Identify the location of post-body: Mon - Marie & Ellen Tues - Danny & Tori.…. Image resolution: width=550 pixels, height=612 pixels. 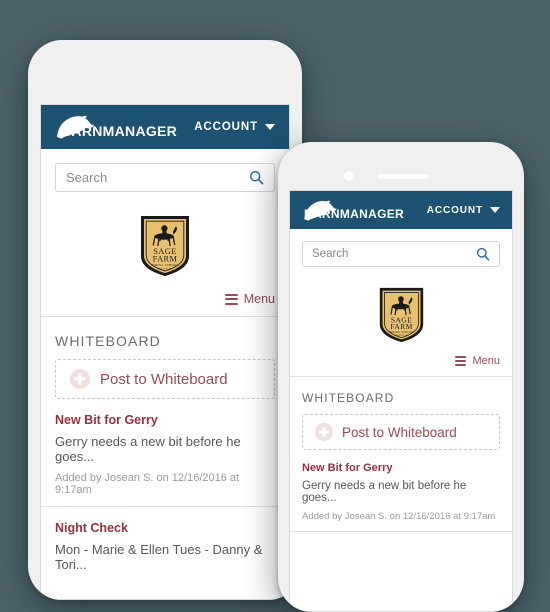
(159, 557).